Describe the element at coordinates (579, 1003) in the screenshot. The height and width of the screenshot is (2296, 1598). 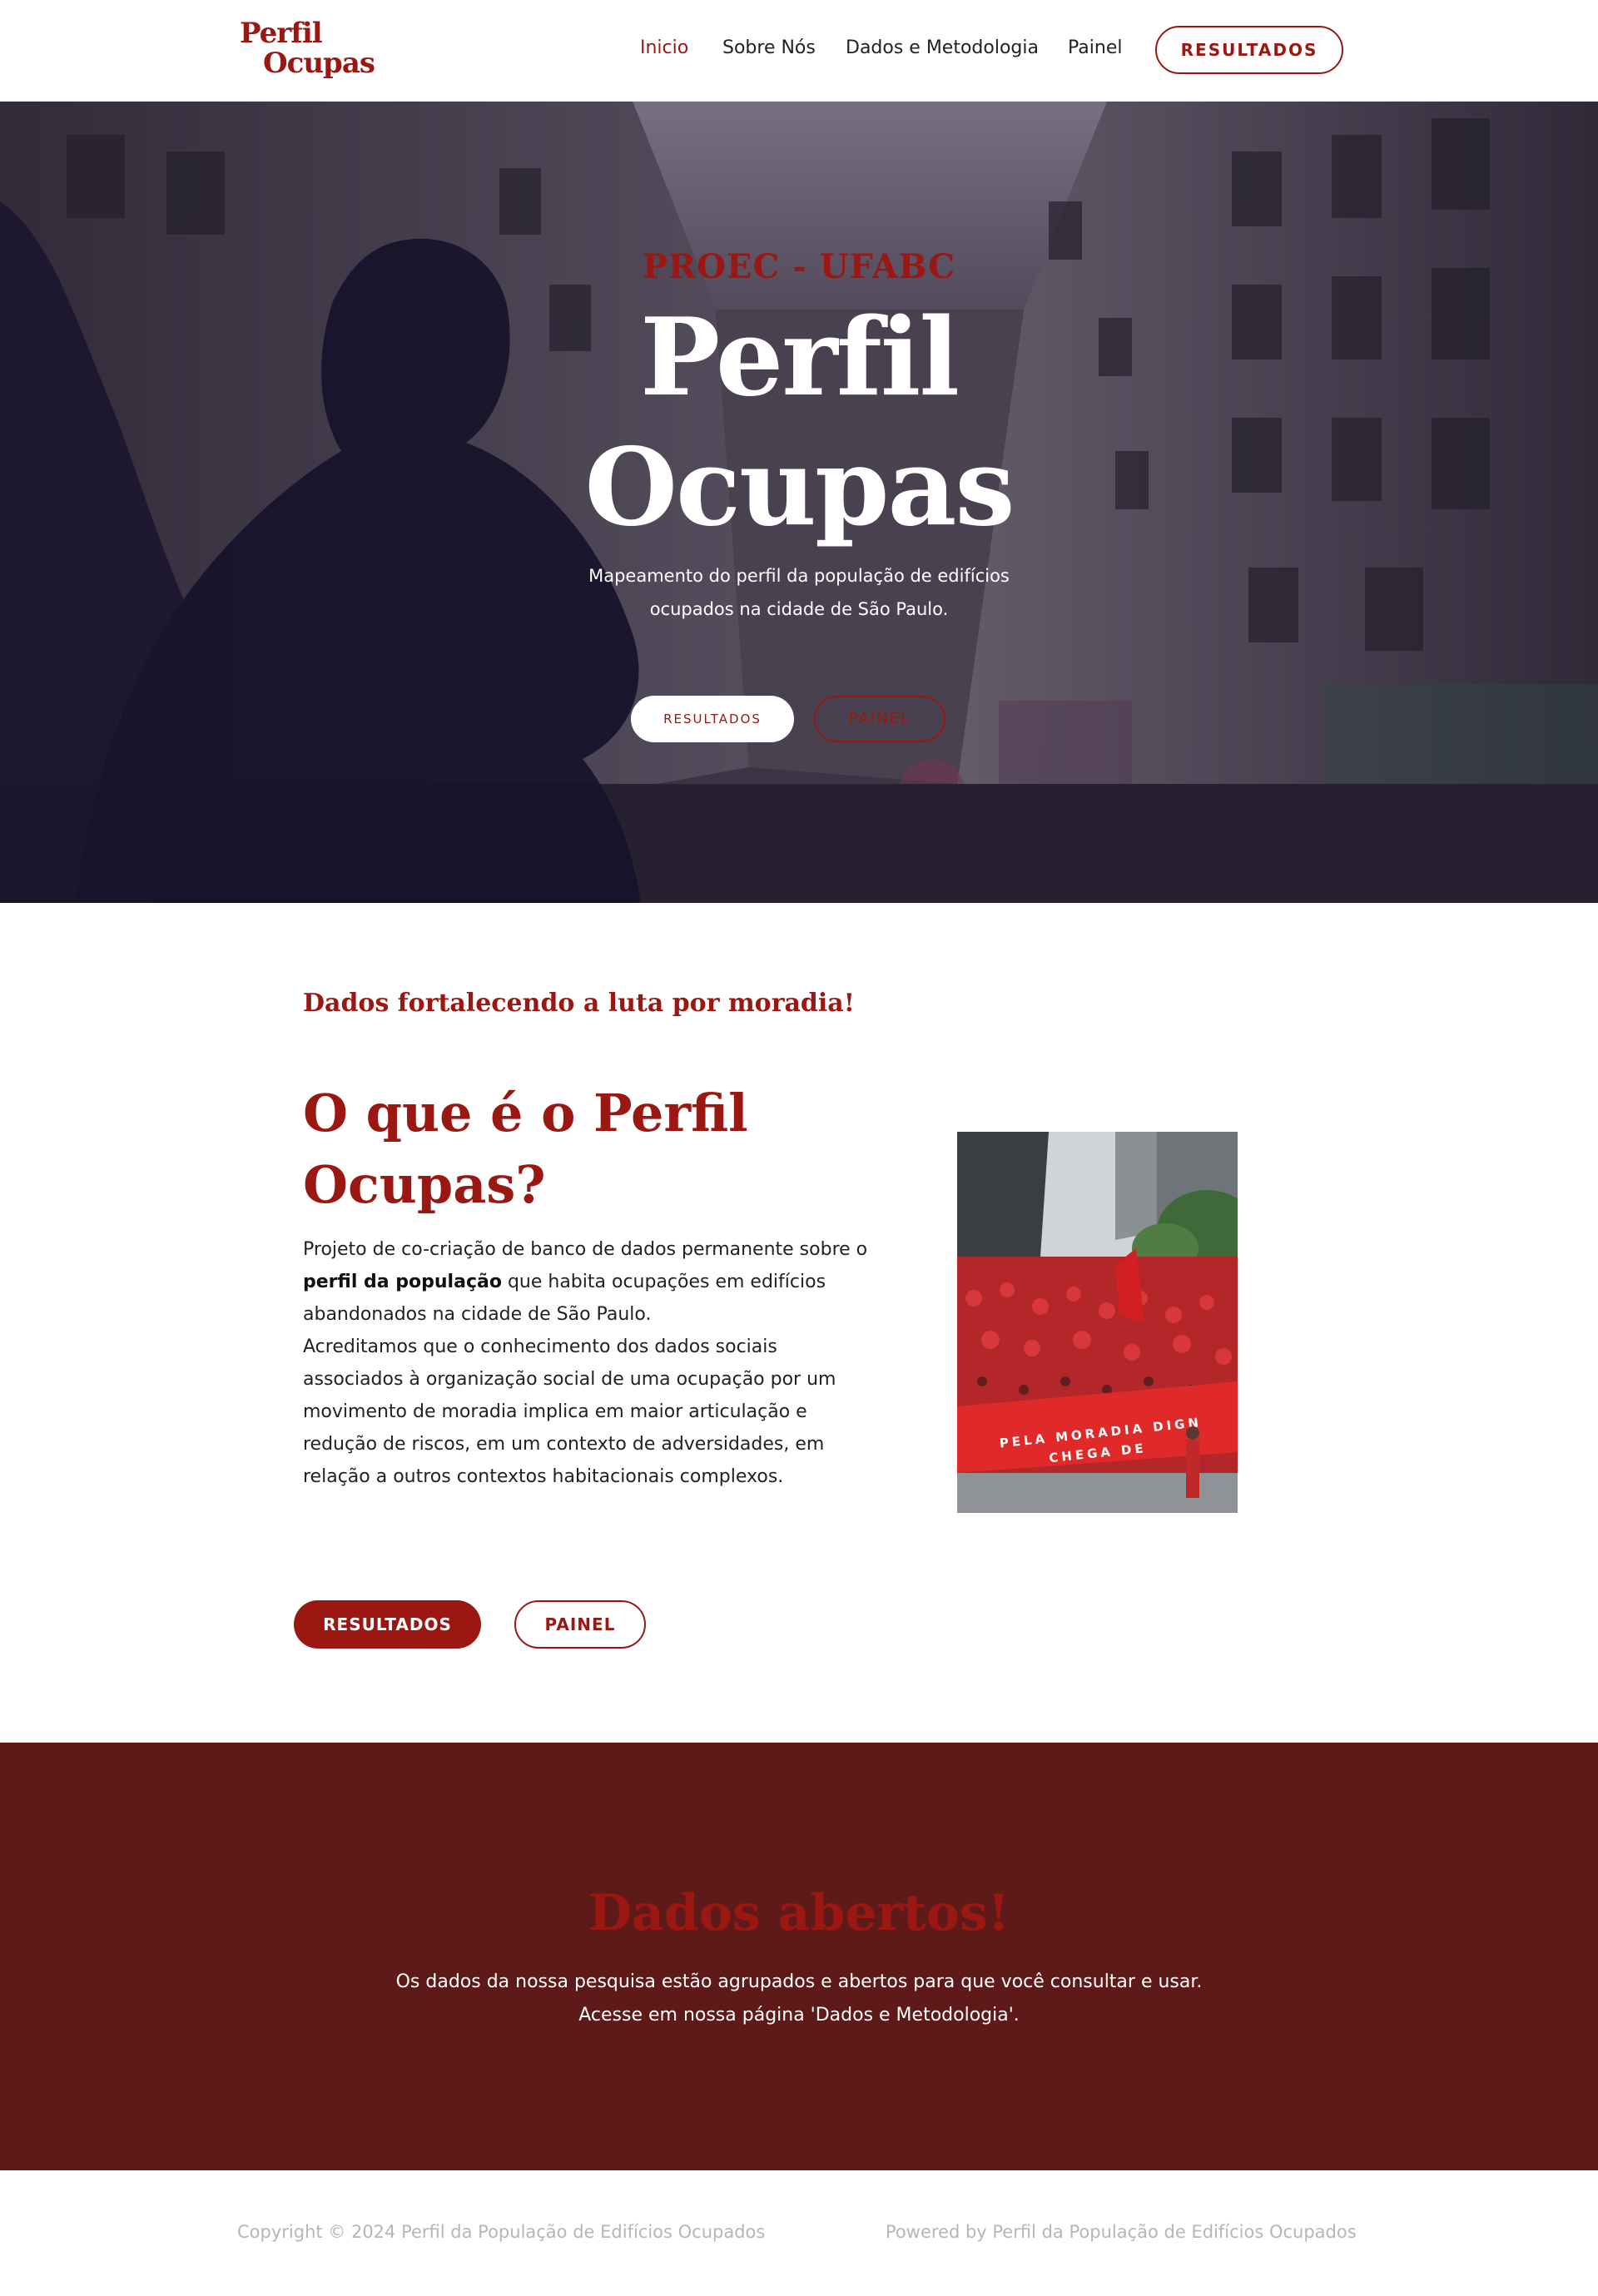
I see `about-kicker: Dados fortalecendo a luta por moradia!` at that location.